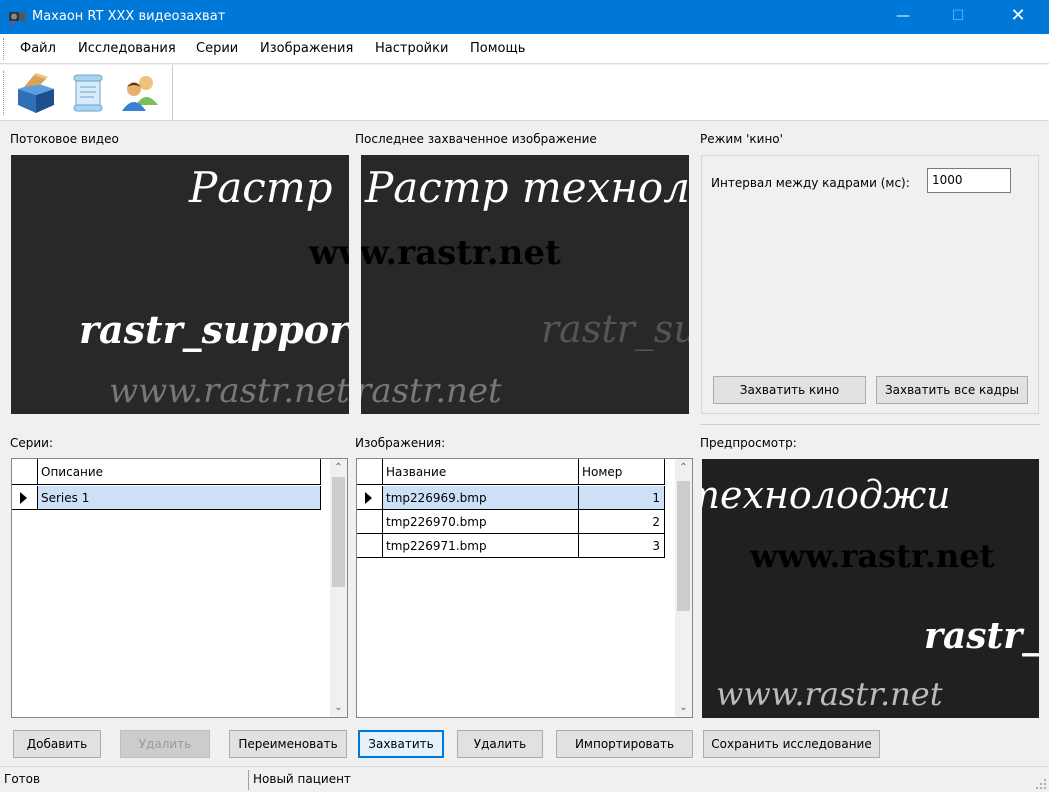  What do you see at coordinates (64, 139) in the screenshot?
I see `stream-video-label: Потоковое видео` at bounding box center [64, 139].